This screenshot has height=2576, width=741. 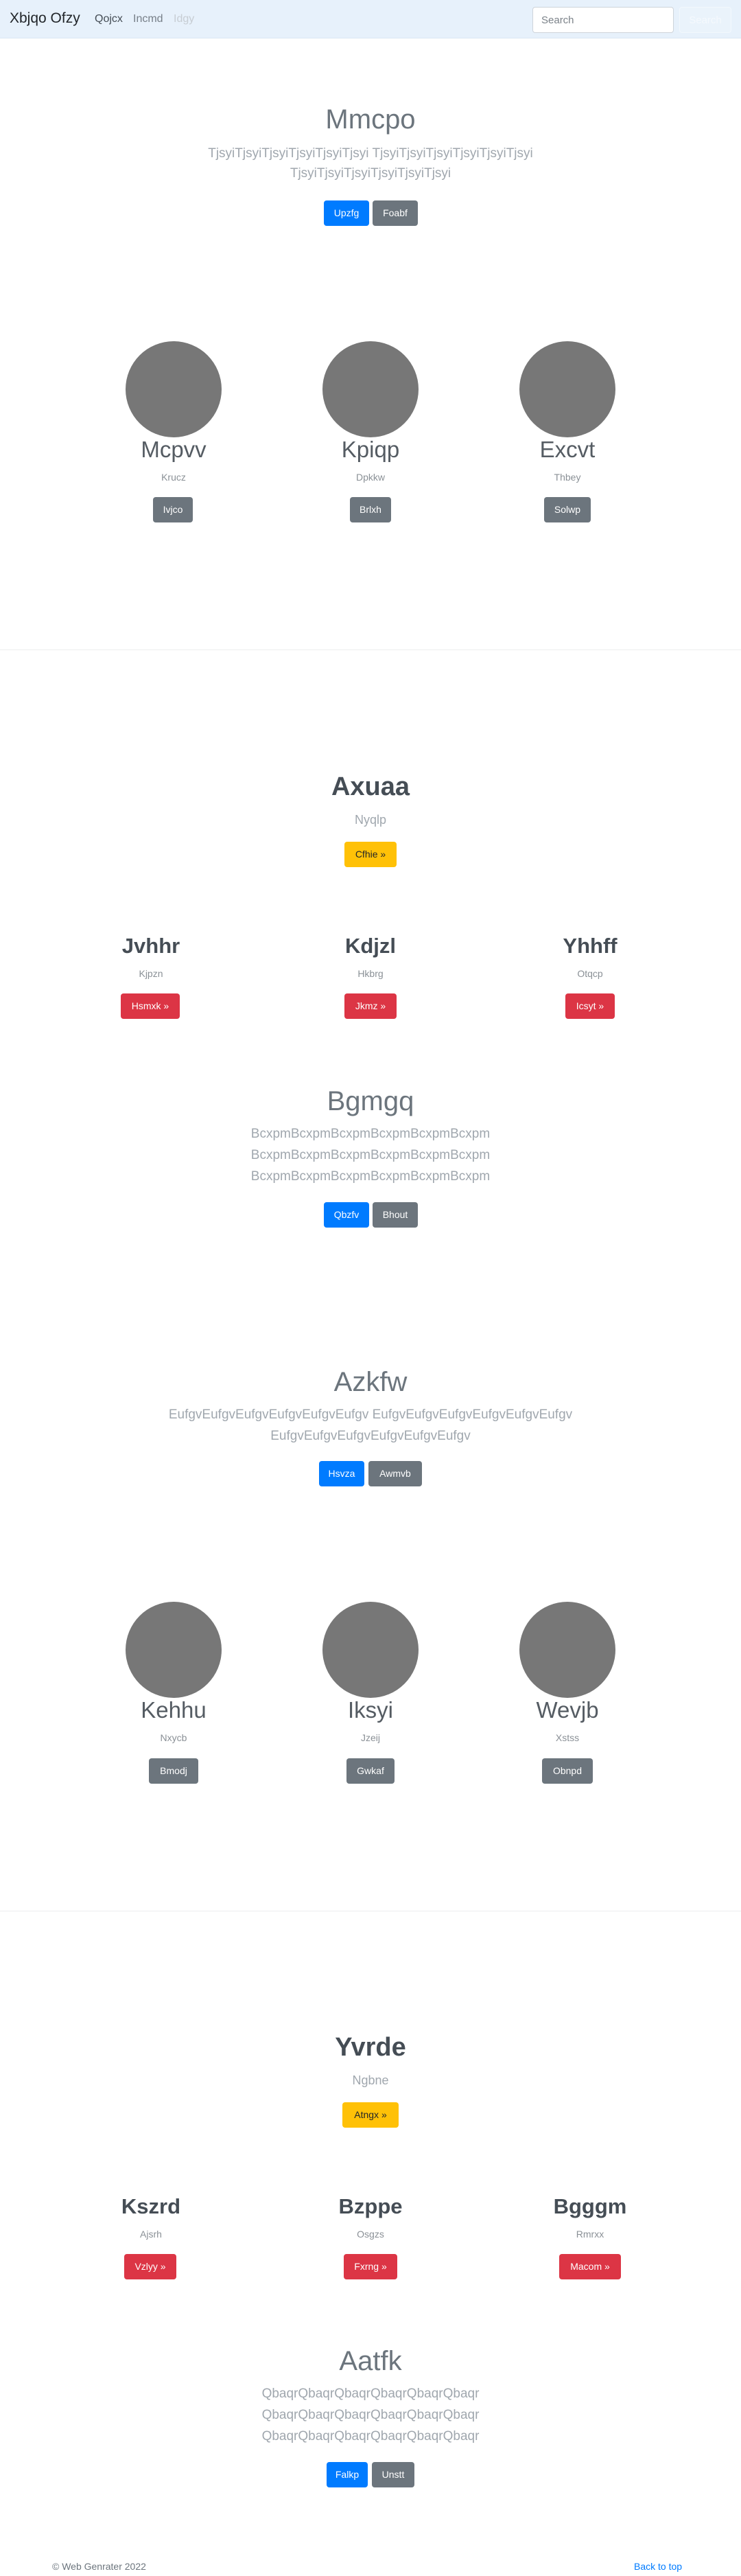 What do you see at coordinates (370, 946) in the screenshot?
I see `feature-title: Kdjzl` at bounding box center [370, 946].